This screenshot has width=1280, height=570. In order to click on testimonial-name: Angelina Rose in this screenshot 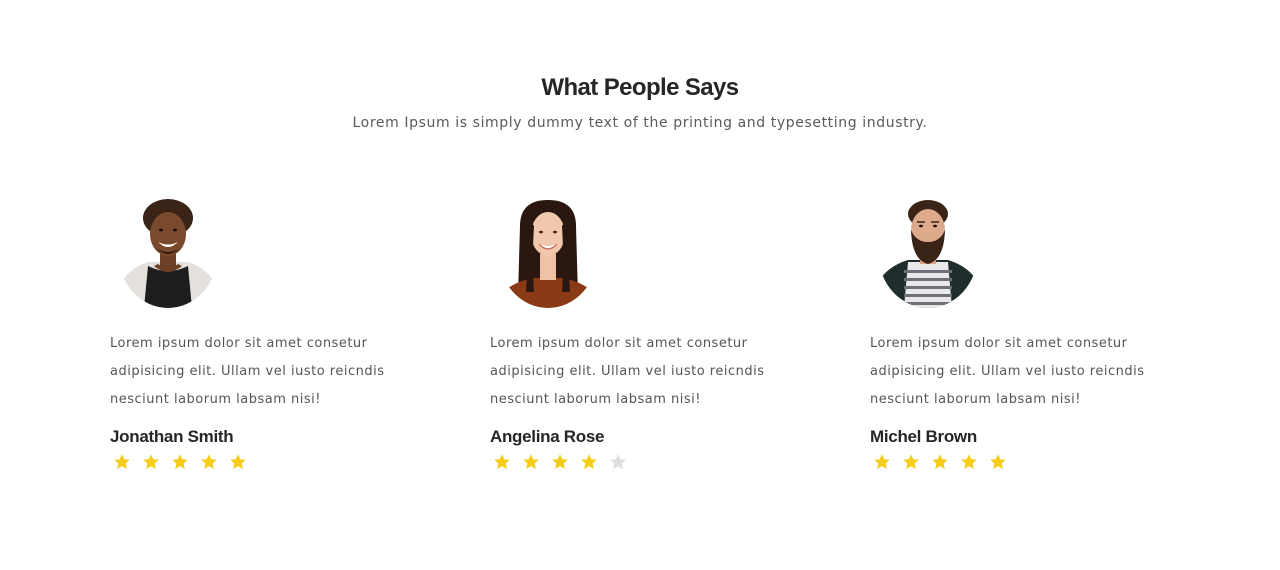, I will do `click(547, 436)`.